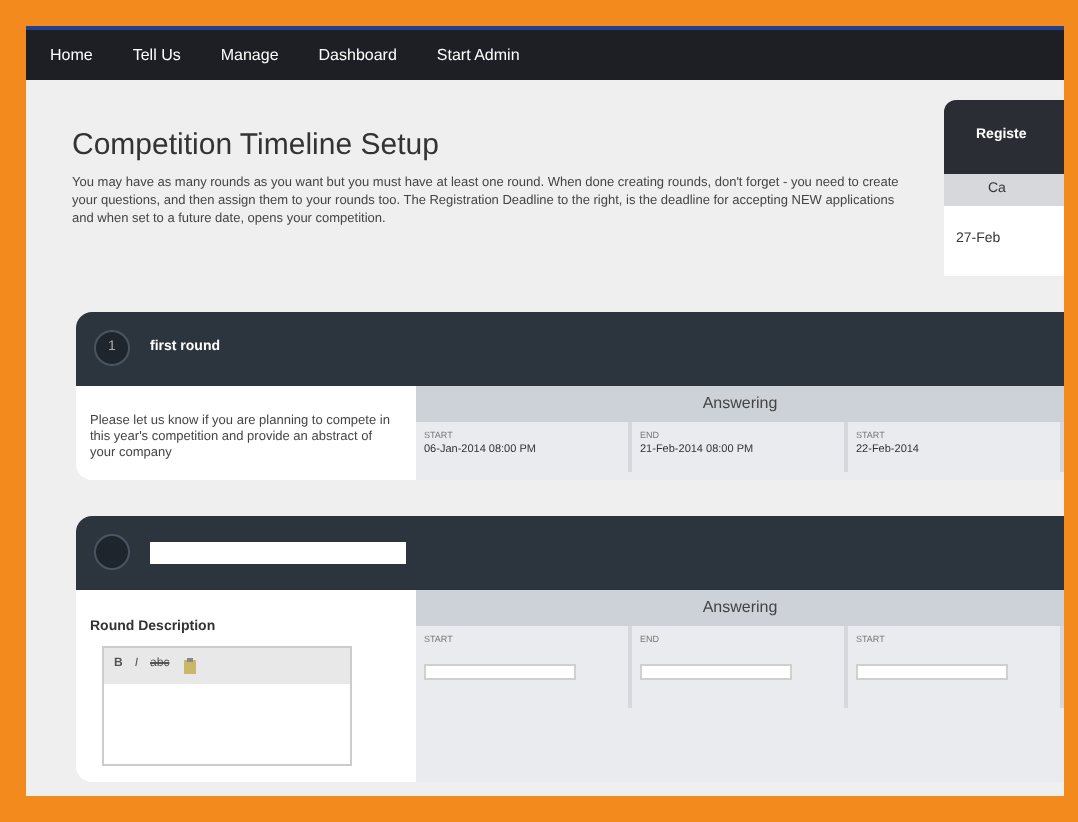 Image resolution: width=1078 pixels, height=822 pixels. Describe the element at coordinates (112, 552) in the screenshot. I see `round-number-circle` at that location.